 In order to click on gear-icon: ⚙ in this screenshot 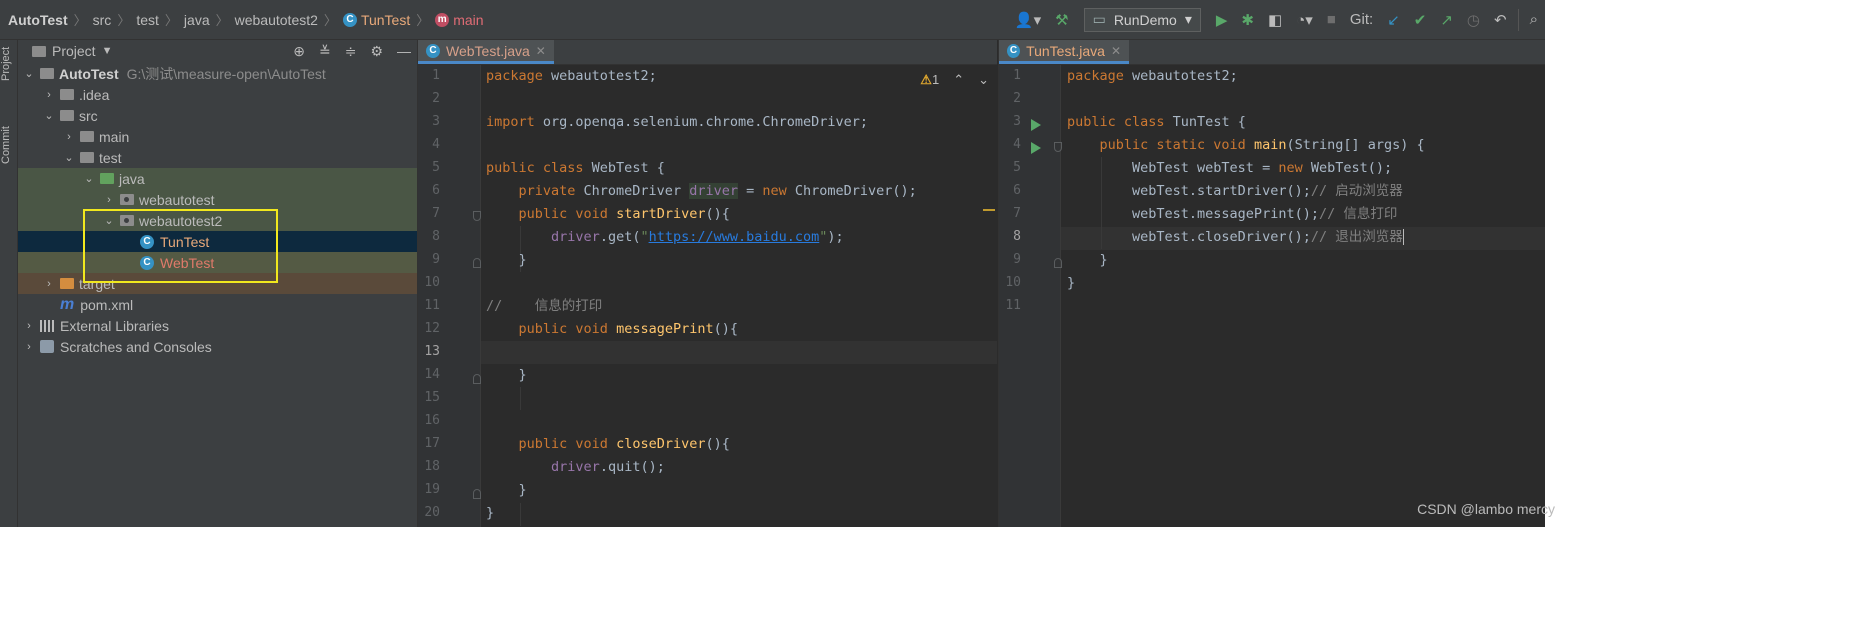, I will do `click(376, 51)`.